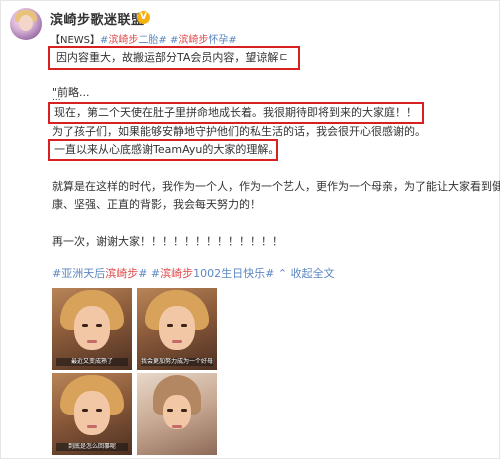 The image size is (500, 459). I want to click on paragraph-1-line-2: 康、坚强、正直的背影，我会每天努力的！, so click(156, 204).